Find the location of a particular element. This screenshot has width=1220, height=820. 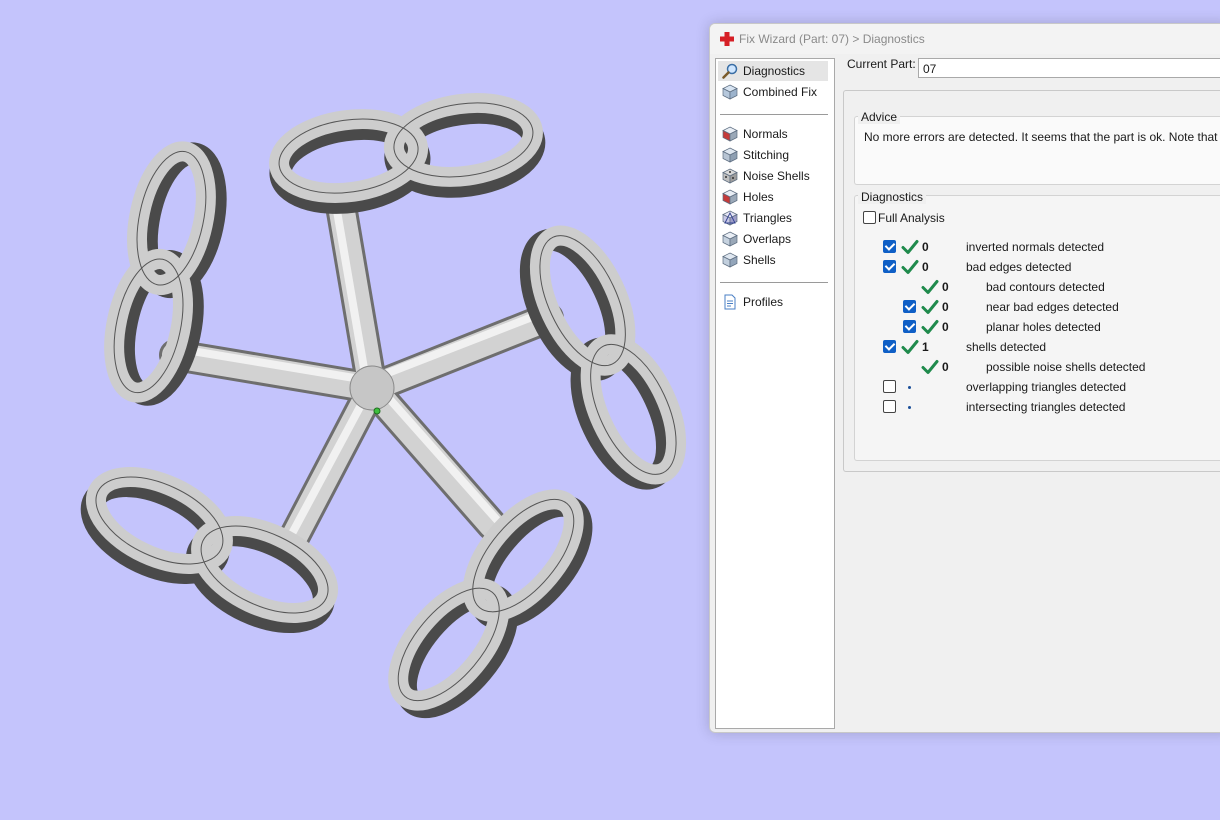

diagnostic-row: overlapping triangles detected is located at coordinates (965, 389).